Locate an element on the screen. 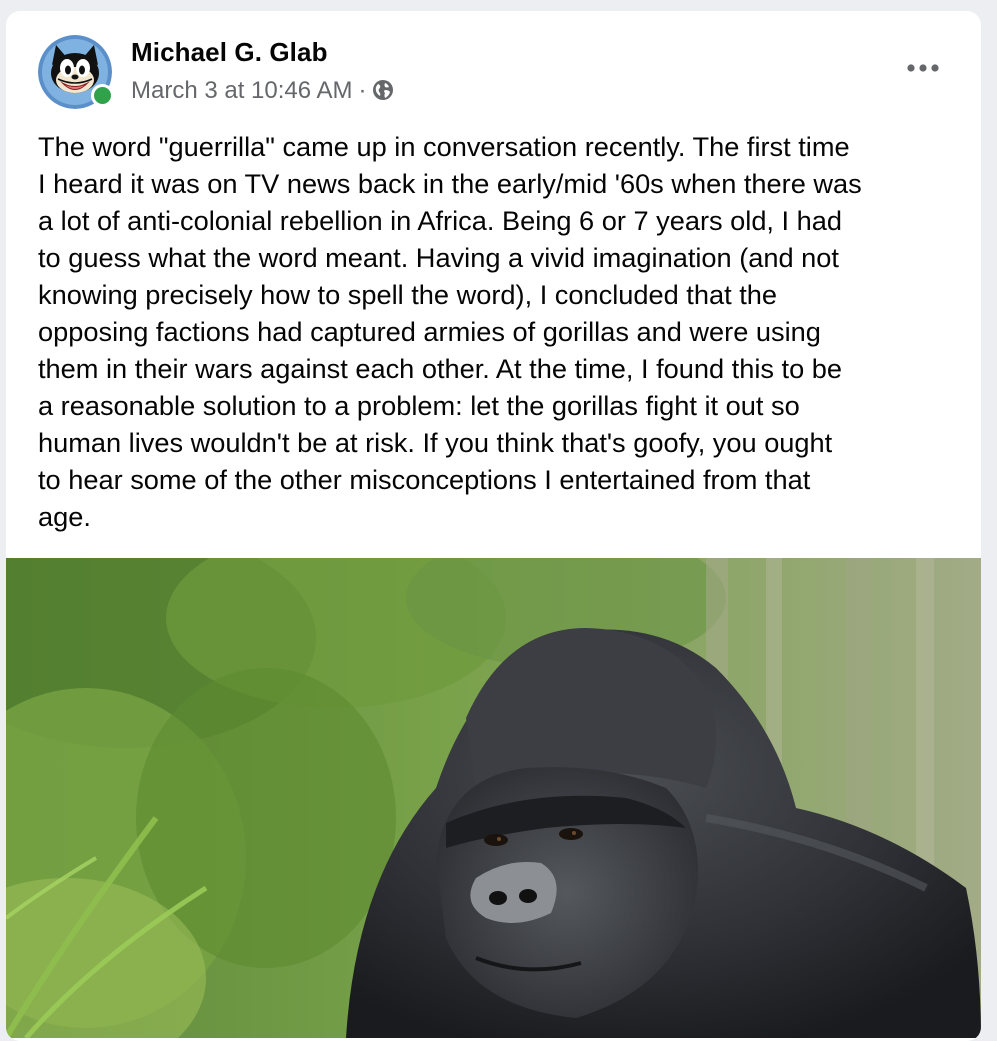  globe-icon is located at coordinates (383, 90).